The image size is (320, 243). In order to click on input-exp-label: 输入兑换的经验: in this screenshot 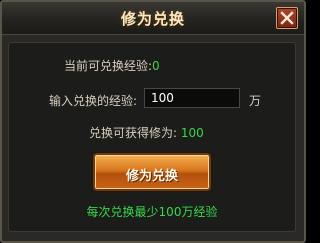, I will do `click(93, 101)`.